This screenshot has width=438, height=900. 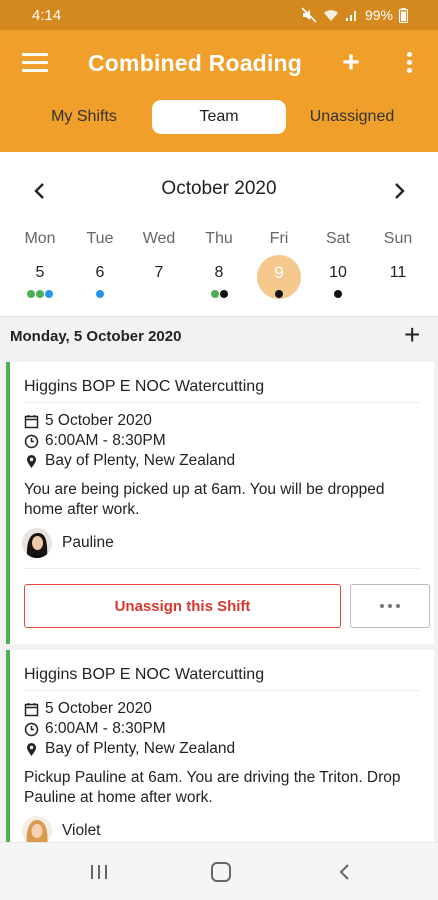 I want to click on assignee-row: Pauline, so click(x=68, y=543).